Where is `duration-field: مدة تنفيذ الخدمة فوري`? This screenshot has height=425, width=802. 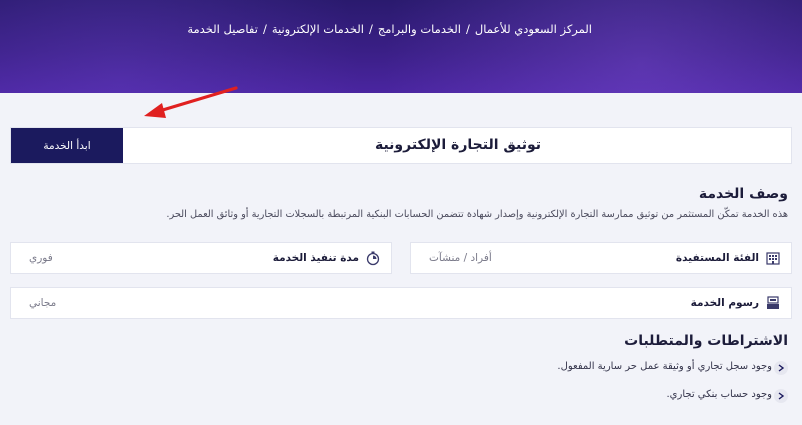
duration-field: مدة تنفيذ الخدمة فوري is located at coordinates (201, 258).